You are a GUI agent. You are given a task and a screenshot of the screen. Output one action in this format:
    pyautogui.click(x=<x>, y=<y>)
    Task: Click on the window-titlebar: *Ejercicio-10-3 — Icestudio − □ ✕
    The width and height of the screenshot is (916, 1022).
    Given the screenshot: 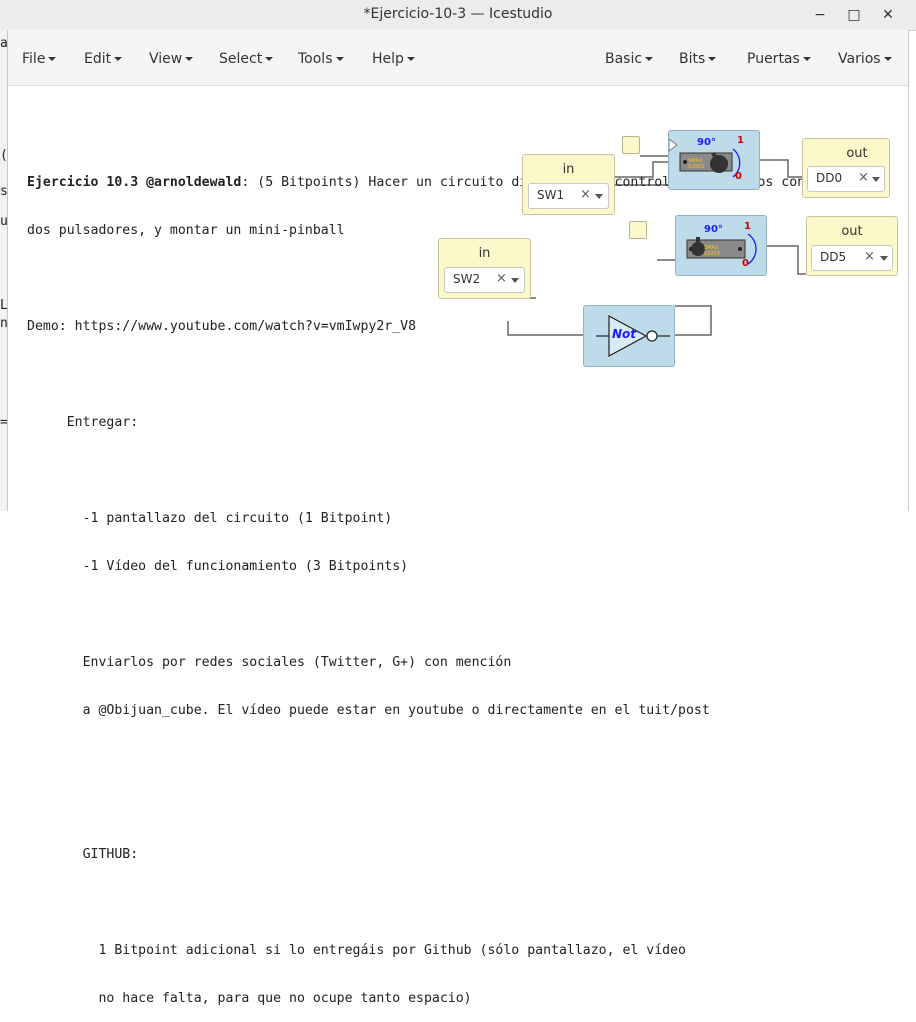 What is the action you would take?
    pyautogui.click(x=458, y=15)
    